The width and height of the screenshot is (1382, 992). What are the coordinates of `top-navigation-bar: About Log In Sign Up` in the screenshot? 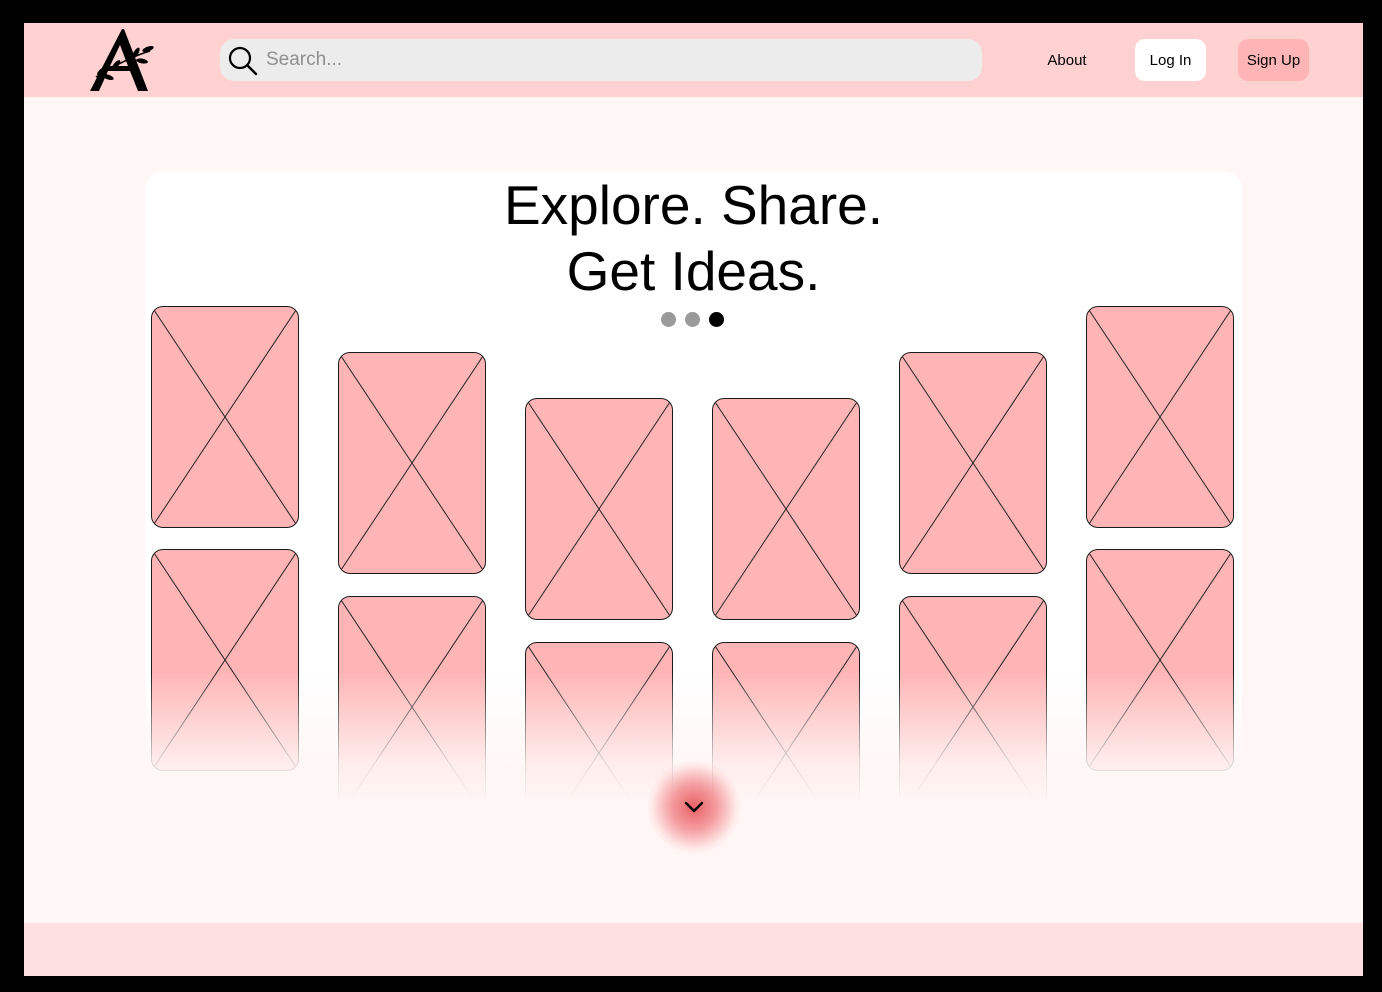 It's located at (693, 60).